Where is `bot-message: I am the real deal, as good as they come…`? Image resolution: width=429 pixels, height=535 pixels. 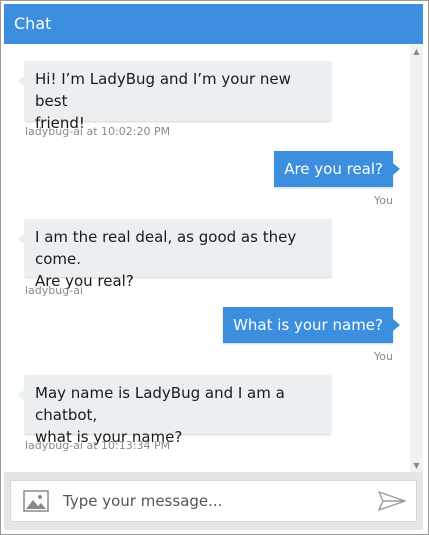
bot-message: I am the real deal, as good as they come… is located at coordinates (174, 254).